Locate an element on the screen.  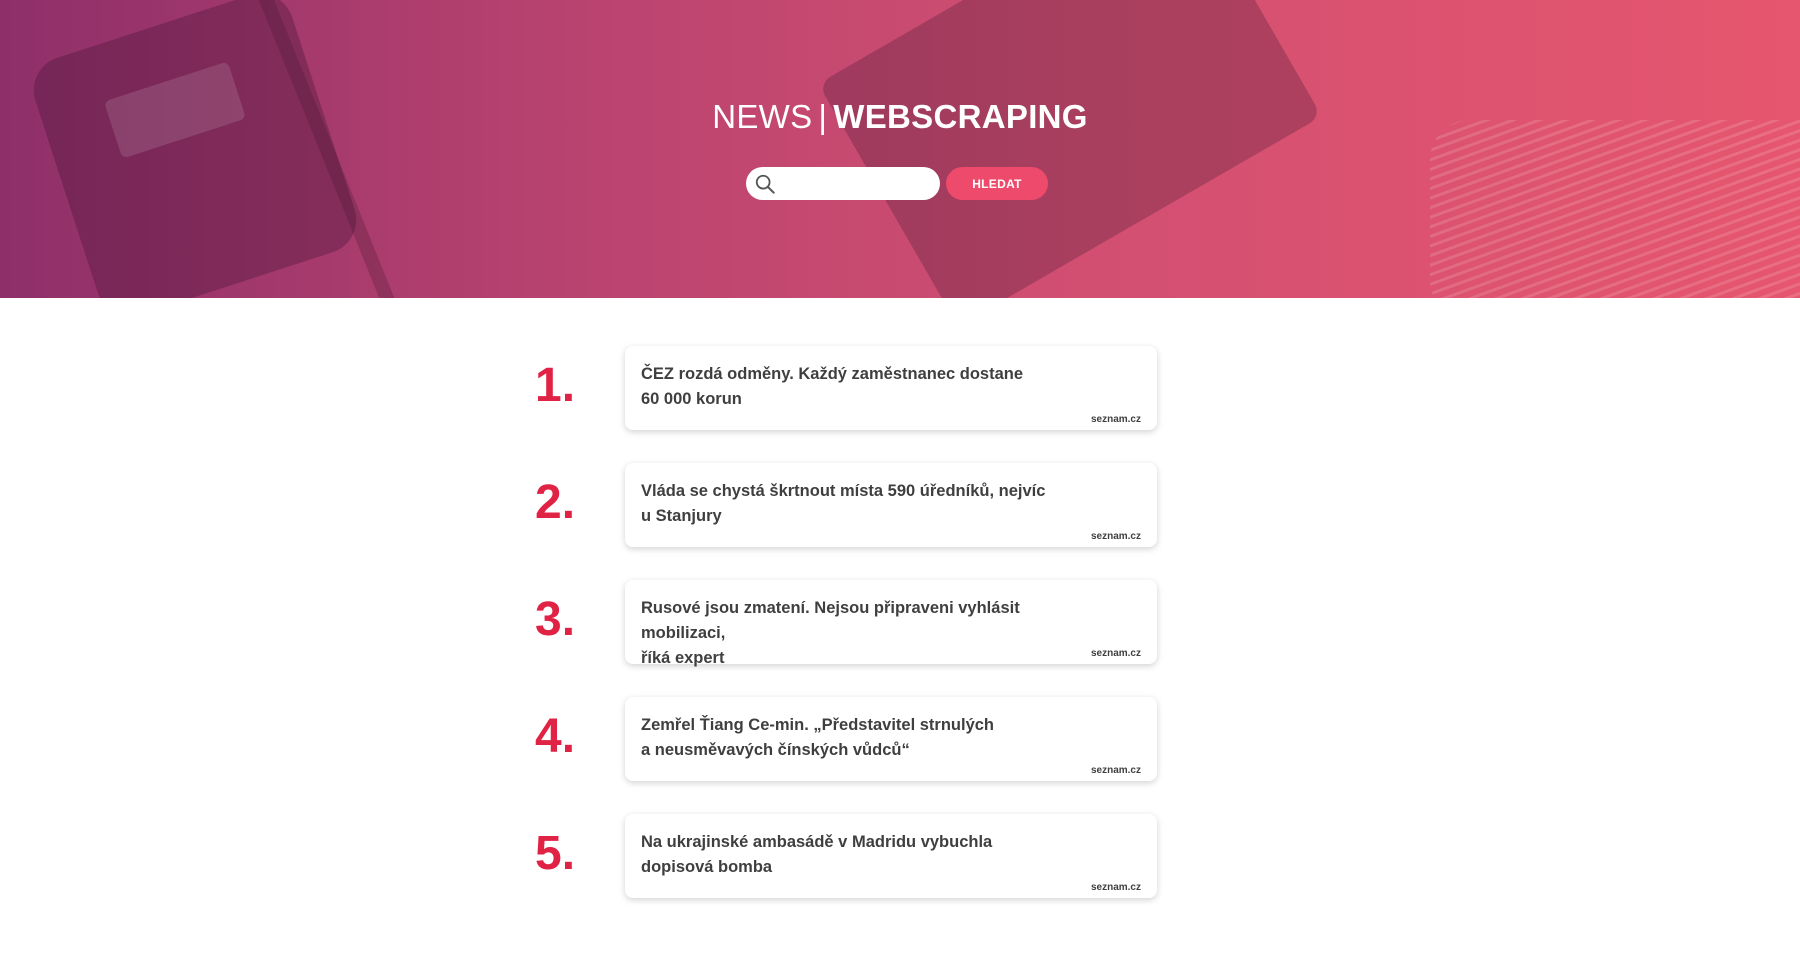
news-title-line: a neusměvavých čínských vůdců“ is located at coordinates (775, 750).